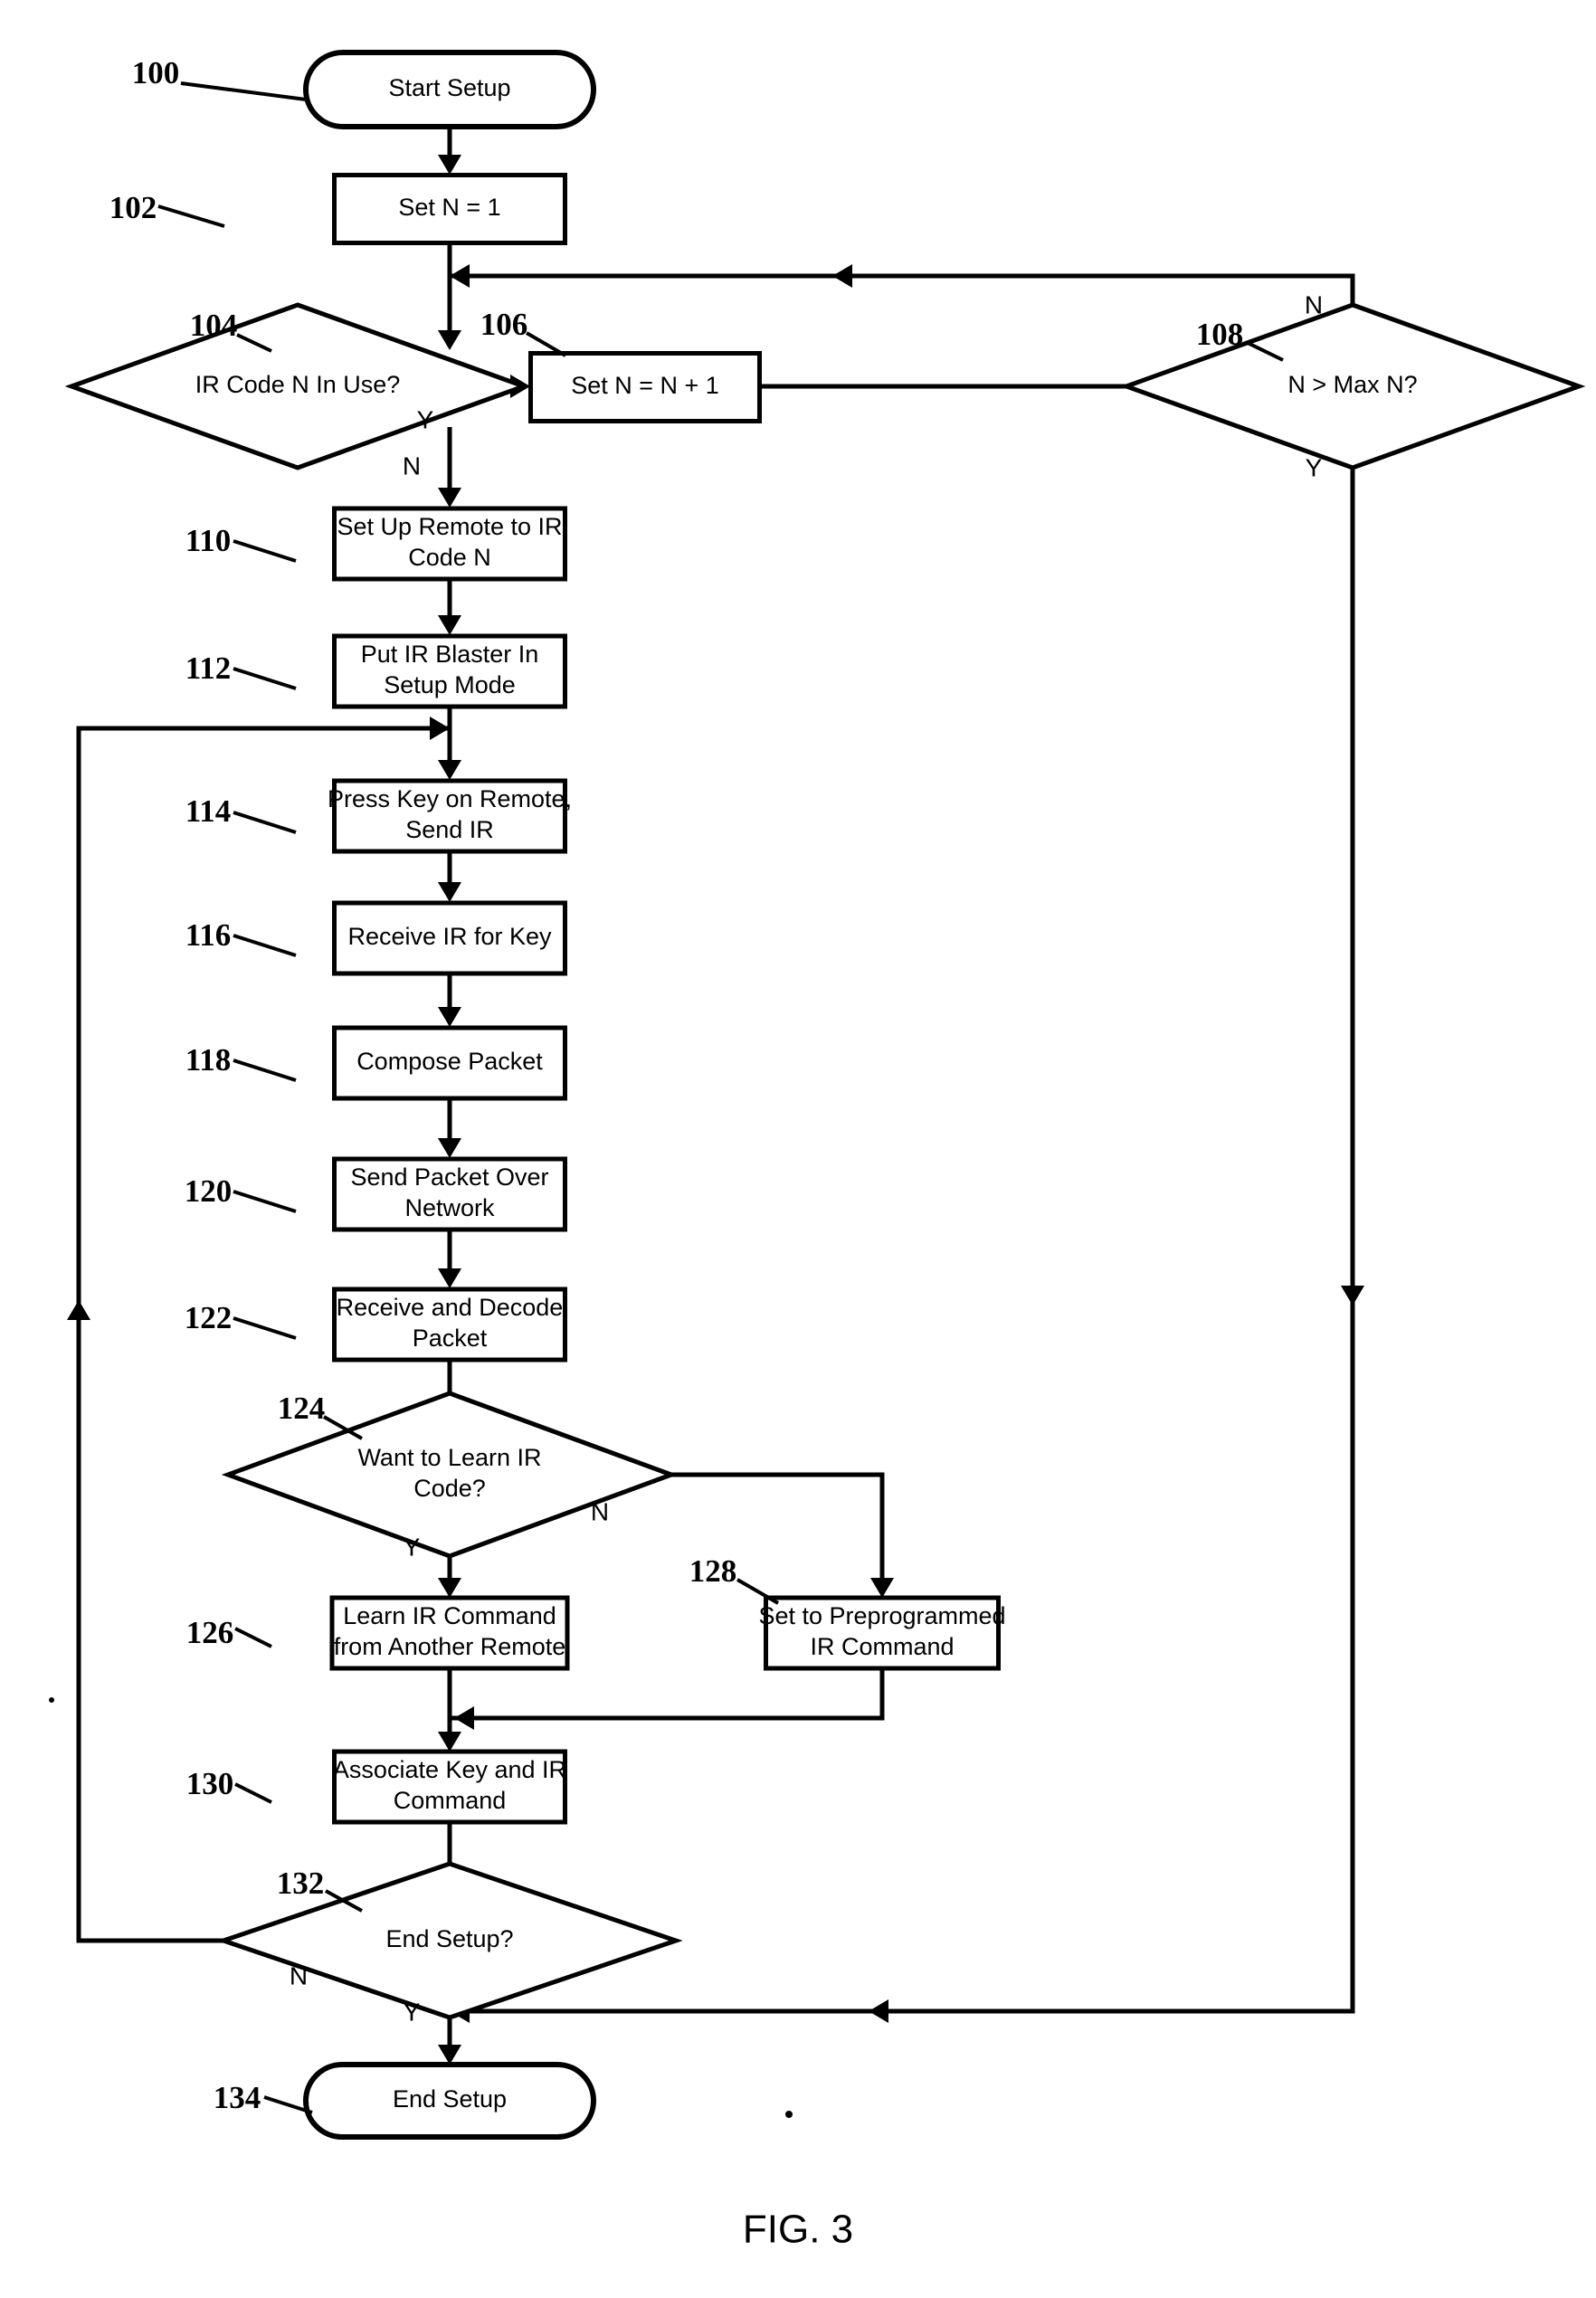 Image resolution: width=1596 pixels, height=2298 pixels. What do you see at coordinates (376, 938) in the screenshot?
I see `flow-node-116: Receive IR for Key 116` at bounding box center [376, 938].